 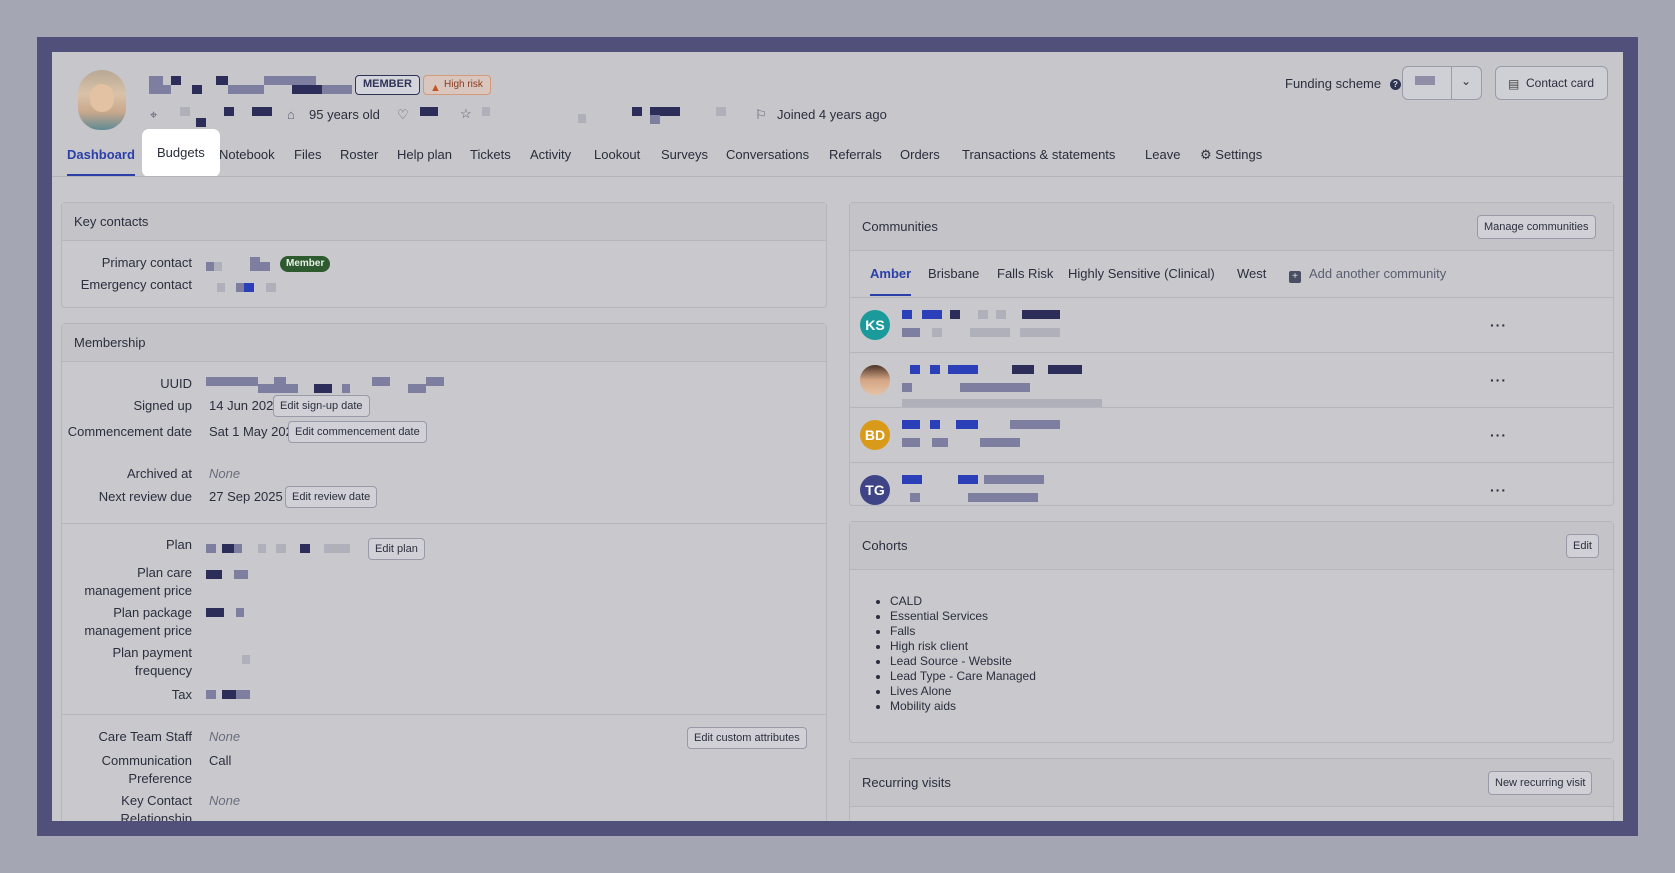 I want to click on tab-budgets: Budgets, so click(x=181, y=153).